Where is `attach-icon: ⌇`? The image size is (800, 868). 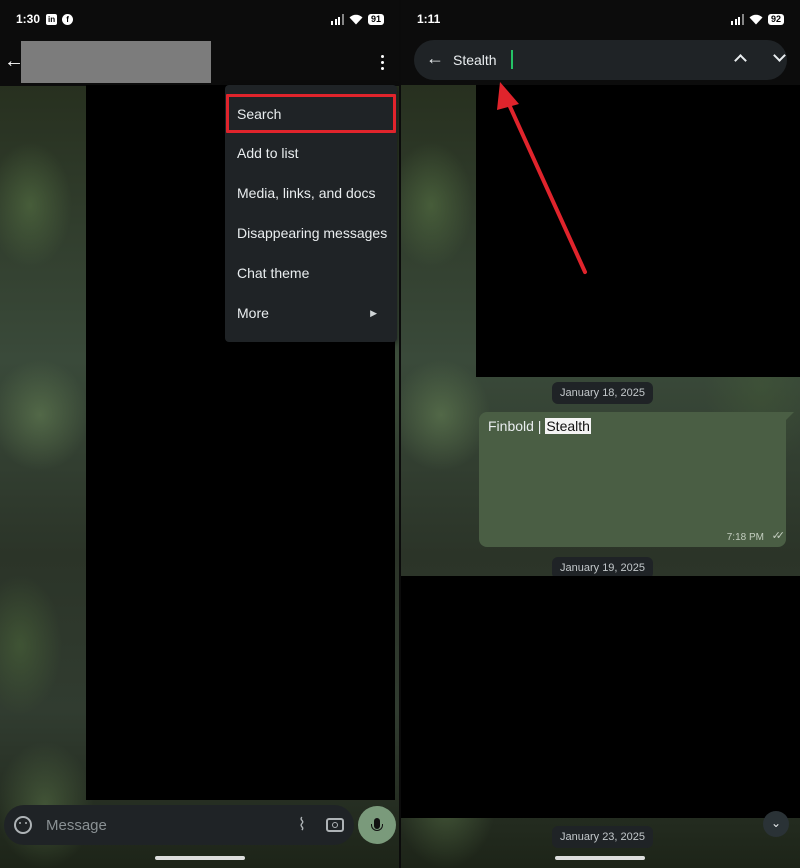 attach-icon: ⌇ is located at coordinates (302, 825).